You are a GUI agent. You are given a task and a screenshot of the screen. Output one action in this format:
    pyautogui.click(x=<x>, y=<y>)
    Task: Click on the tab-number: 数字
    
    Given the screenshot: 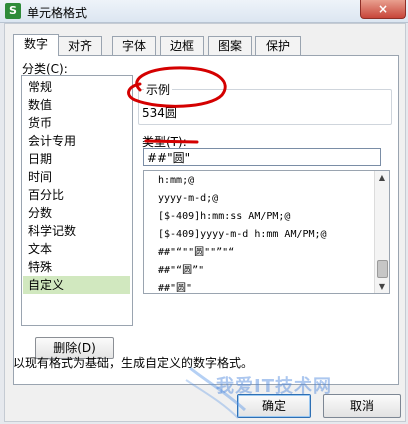 What is the action you would take?
    pyautogui.click(x=36, y=45)
    